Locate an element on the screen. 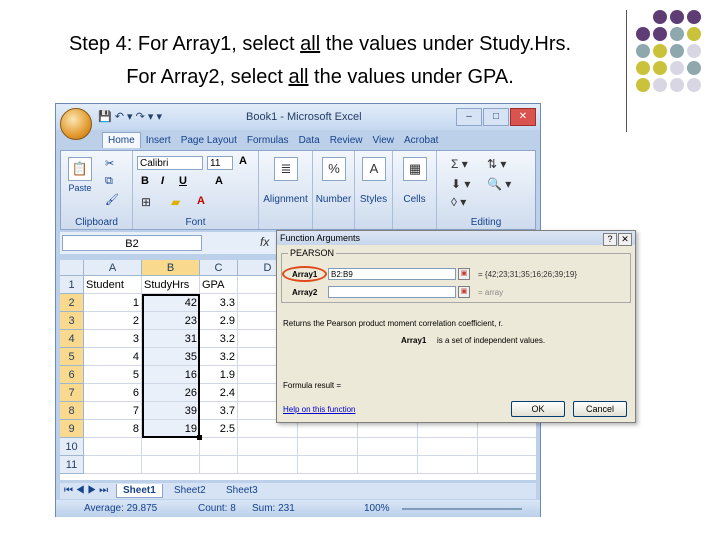 This screenshot has height=540, width=720. data-cell: 16 is located at coordinates (171, 375).